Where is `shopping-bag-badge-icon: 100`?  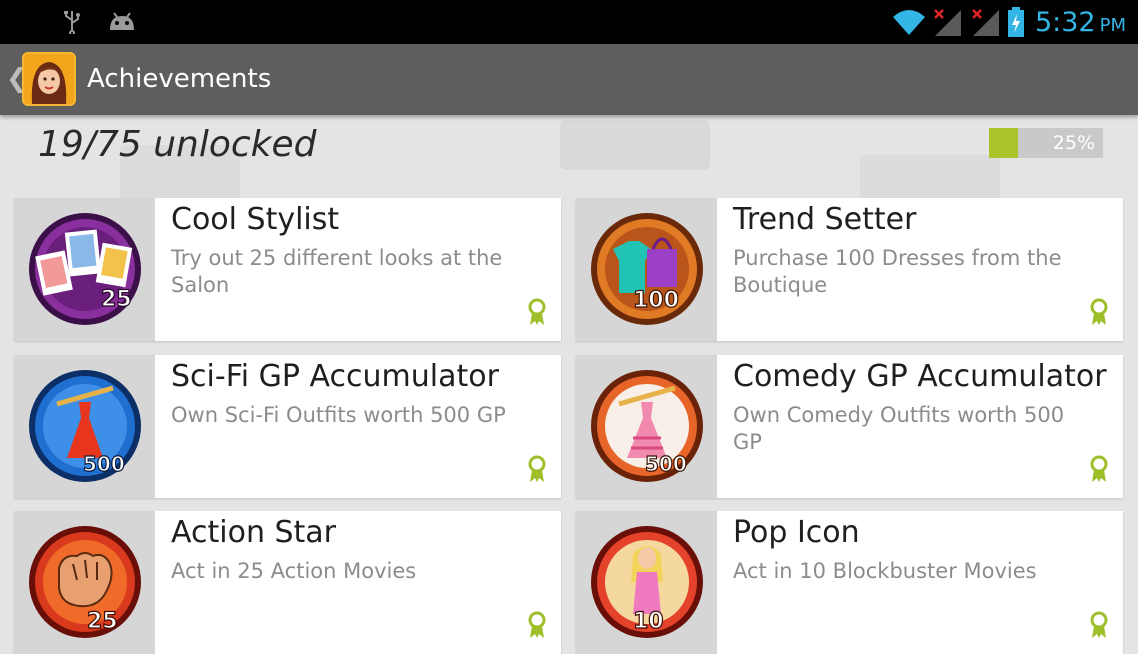 shopping-bag-badge-icon: 100 is located at coordinates (647, 269).